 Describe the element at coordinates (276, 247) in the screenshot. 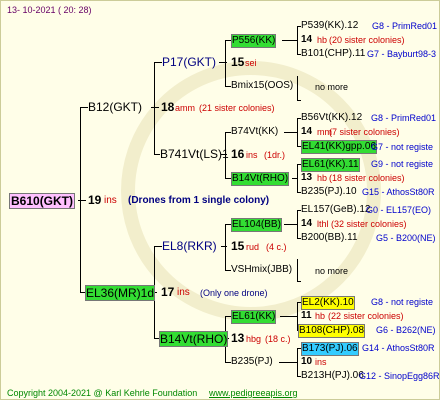

I see `gen15b-sis: (4 c.)` at that location.